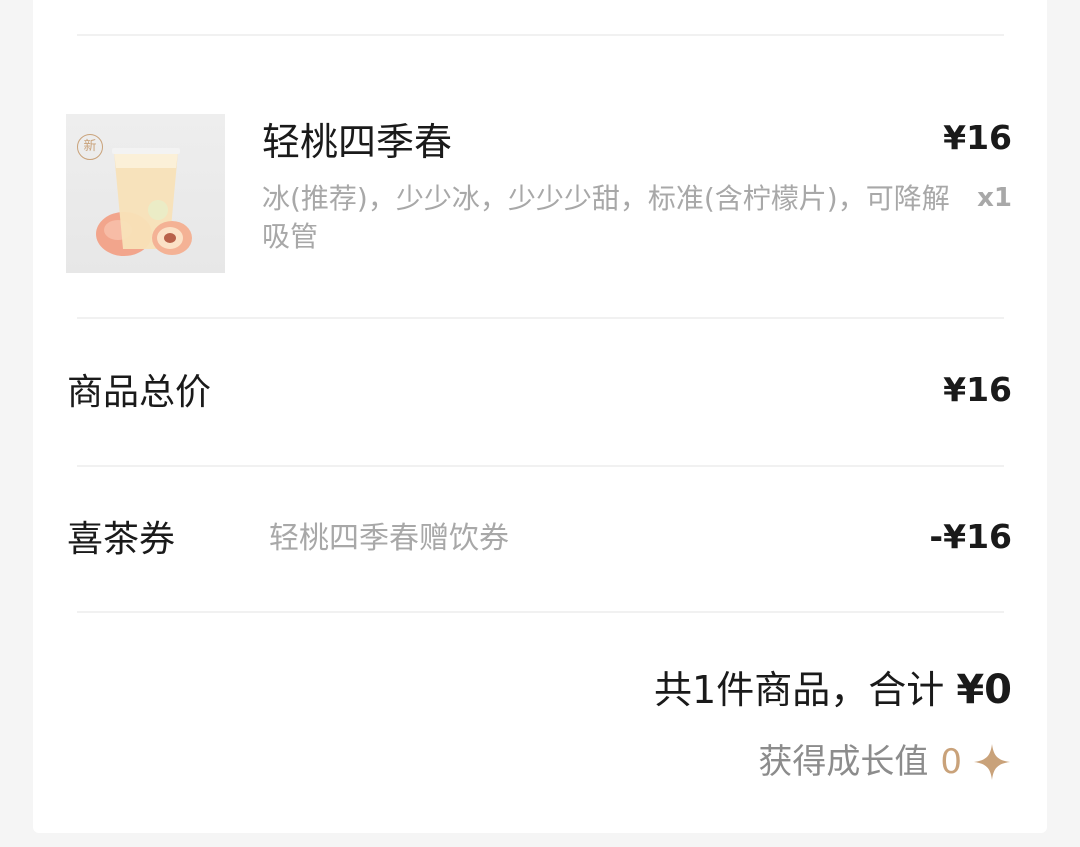 The width and height of the screenshot is (1080, 847). I want to click on divider-top, so click(540, 35).